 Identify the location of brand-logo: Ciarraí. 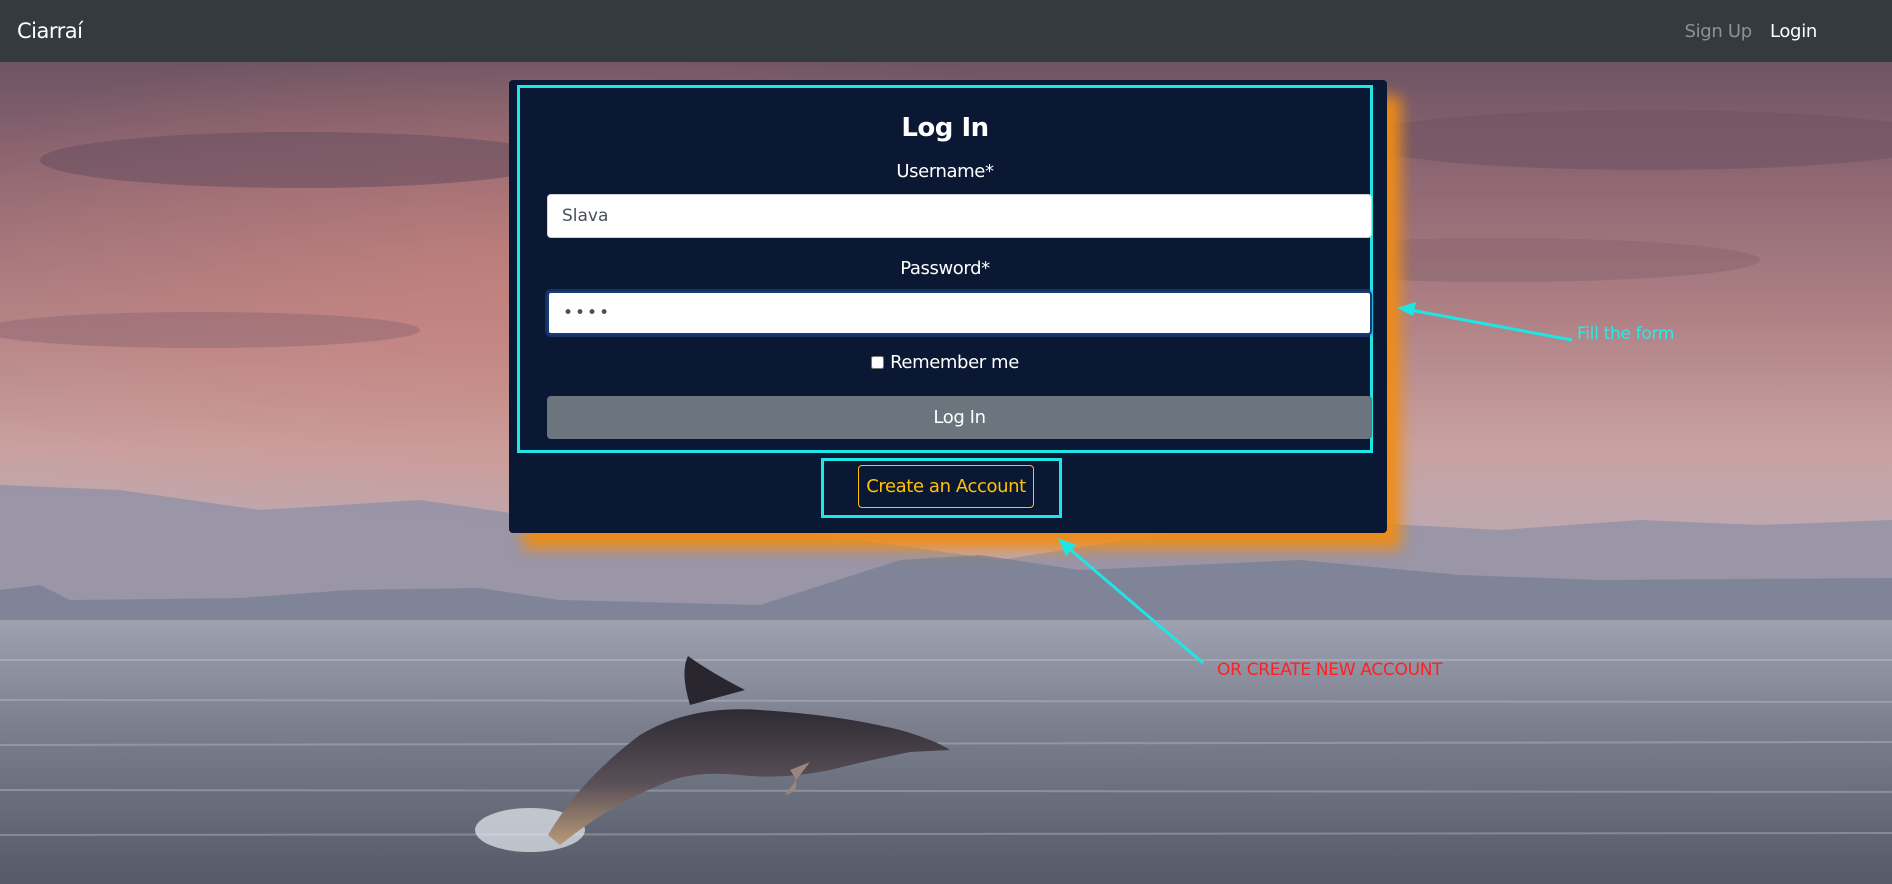
(50, 31).